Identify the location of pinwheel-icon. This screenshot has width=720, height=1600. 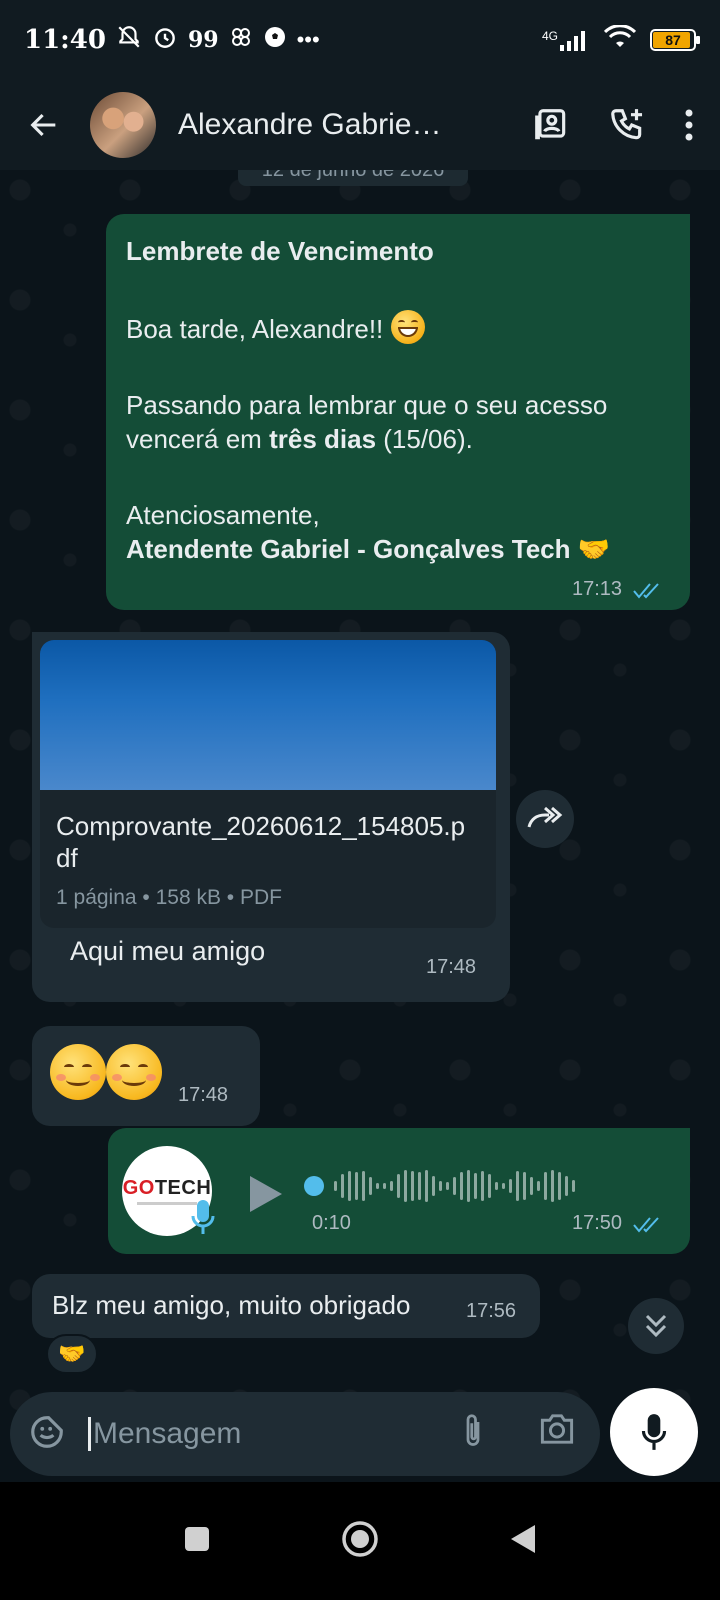
(241, 40).